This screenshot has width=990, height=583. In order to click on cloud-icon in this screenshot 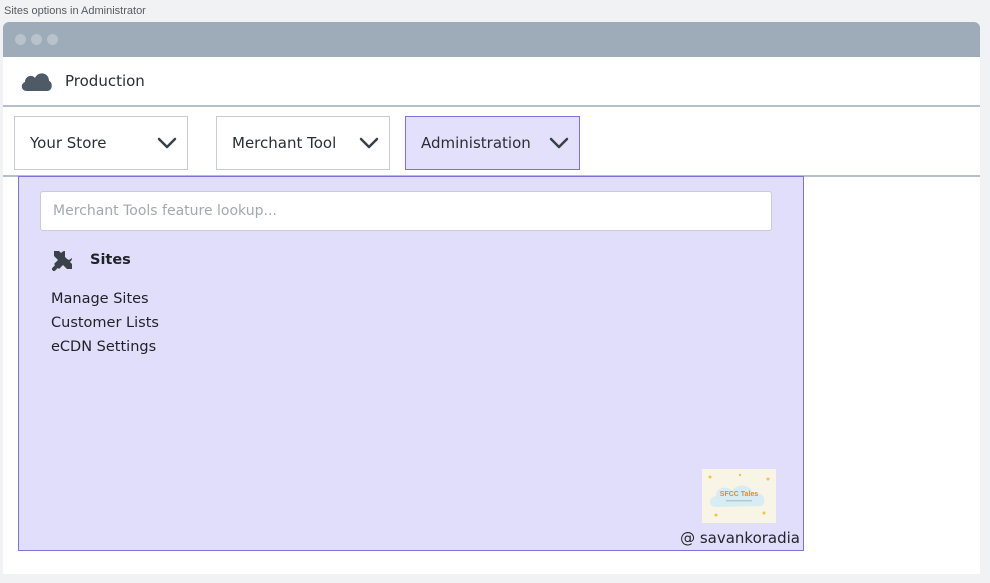, I will do `click(36, 82)`.